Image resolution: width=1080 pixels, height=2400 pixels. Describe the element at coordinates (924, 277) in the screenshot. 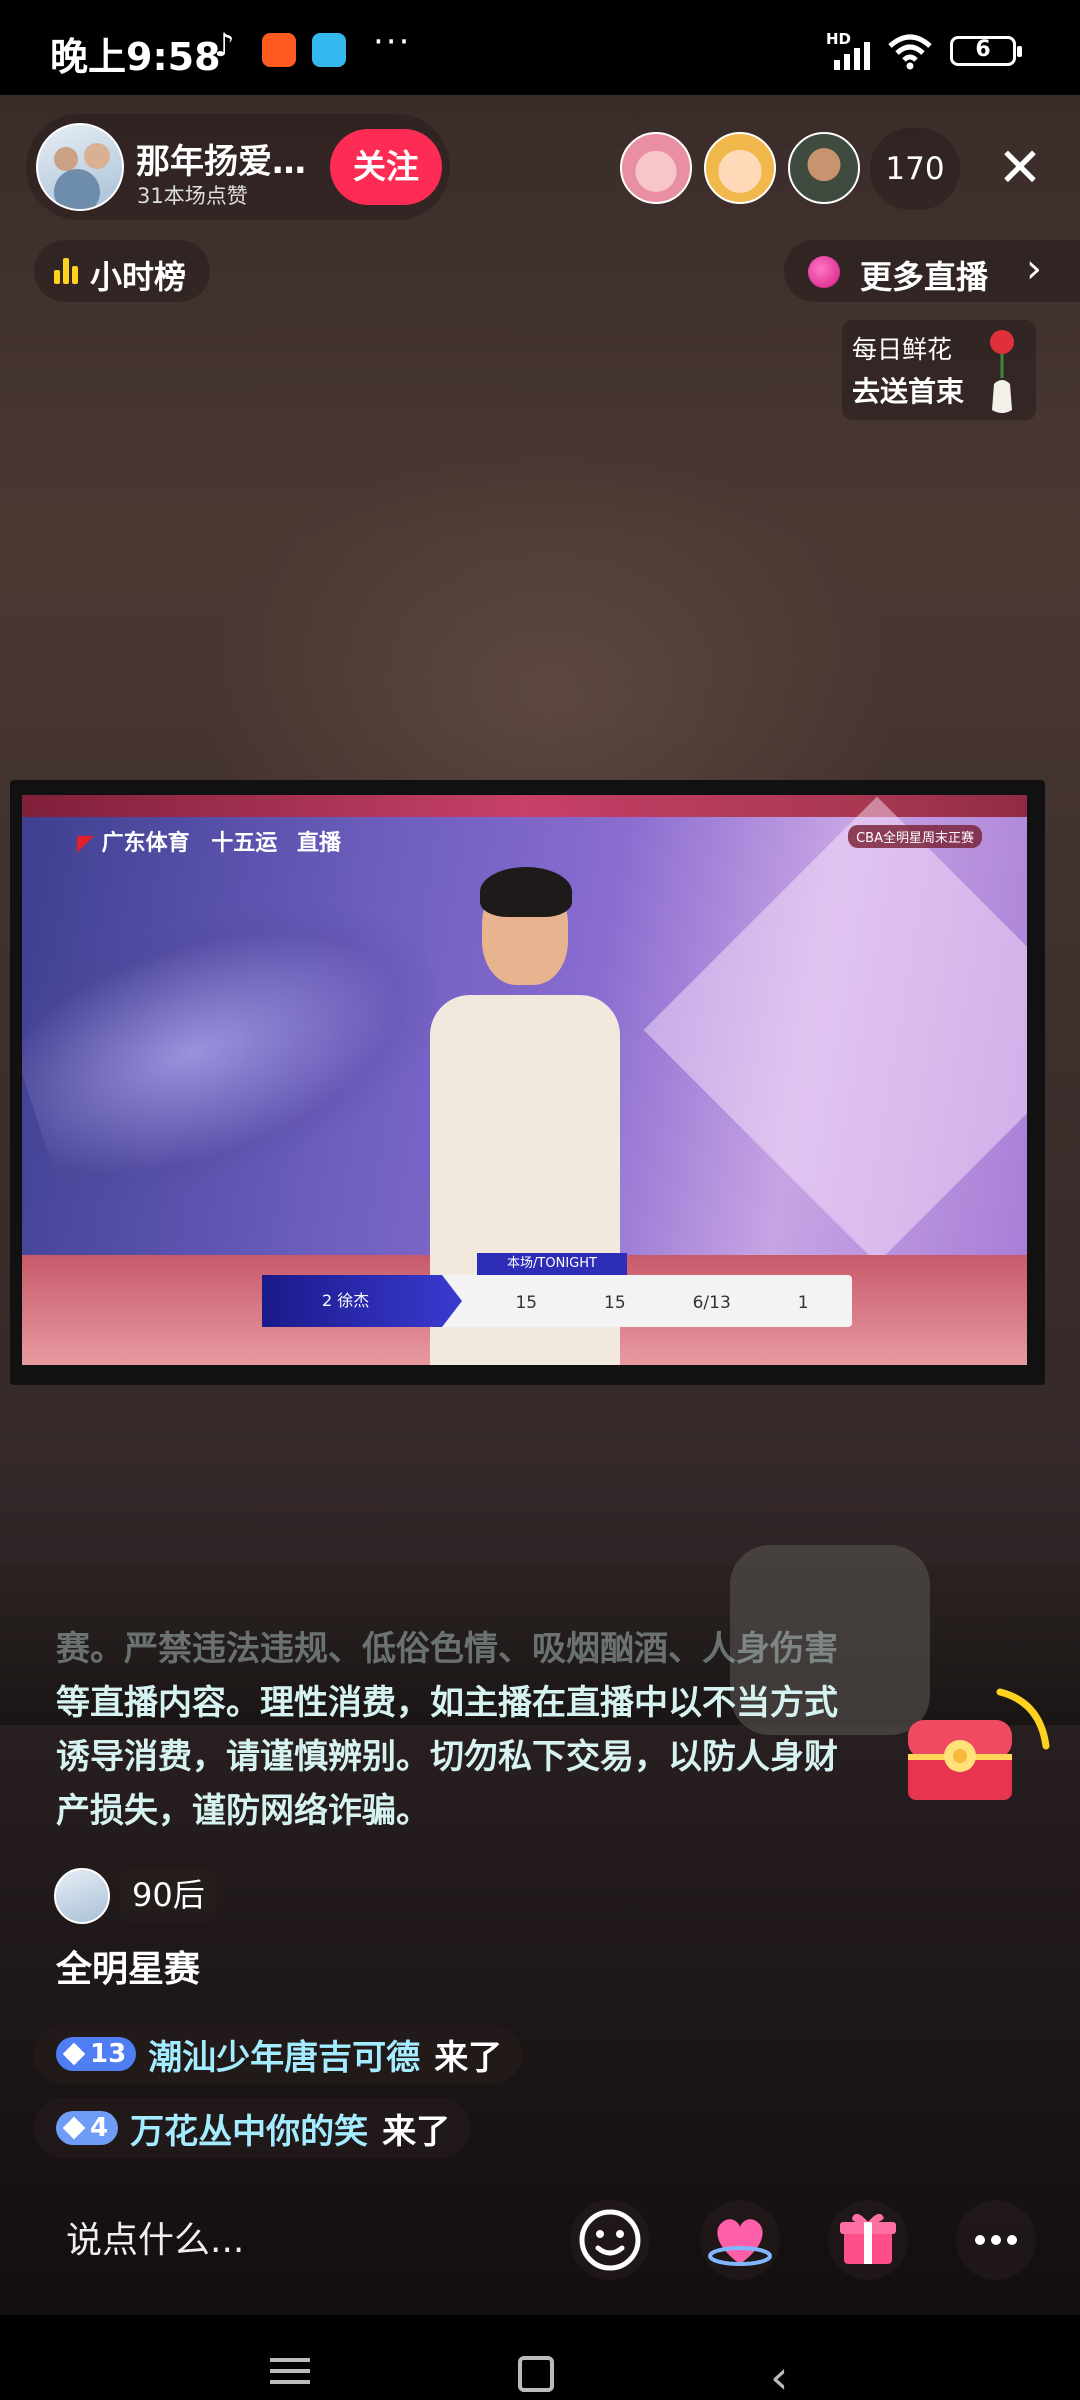

I see `more-live-label: 更多直播` at that location.